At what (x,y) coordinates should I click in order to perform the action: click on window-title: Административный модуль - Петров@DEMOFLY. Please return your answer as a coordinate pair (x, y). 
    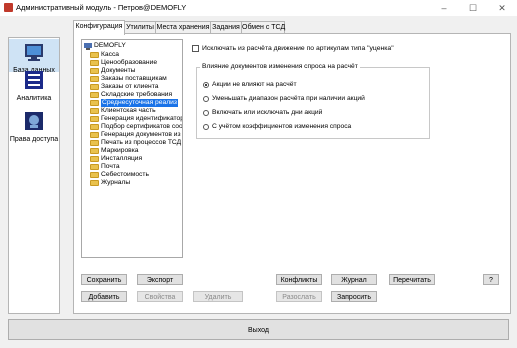
    Looking at the image, I should click on (101, 7).